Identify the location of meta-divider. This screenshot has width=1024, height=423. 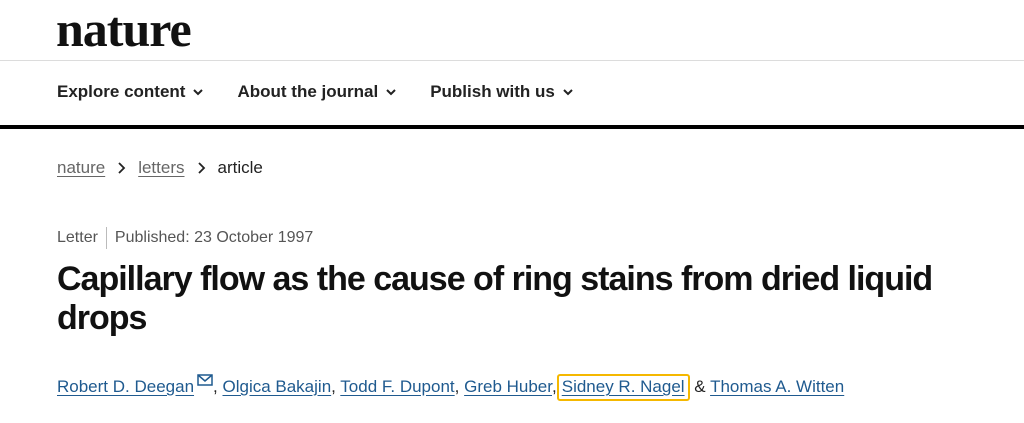
(106, 238).